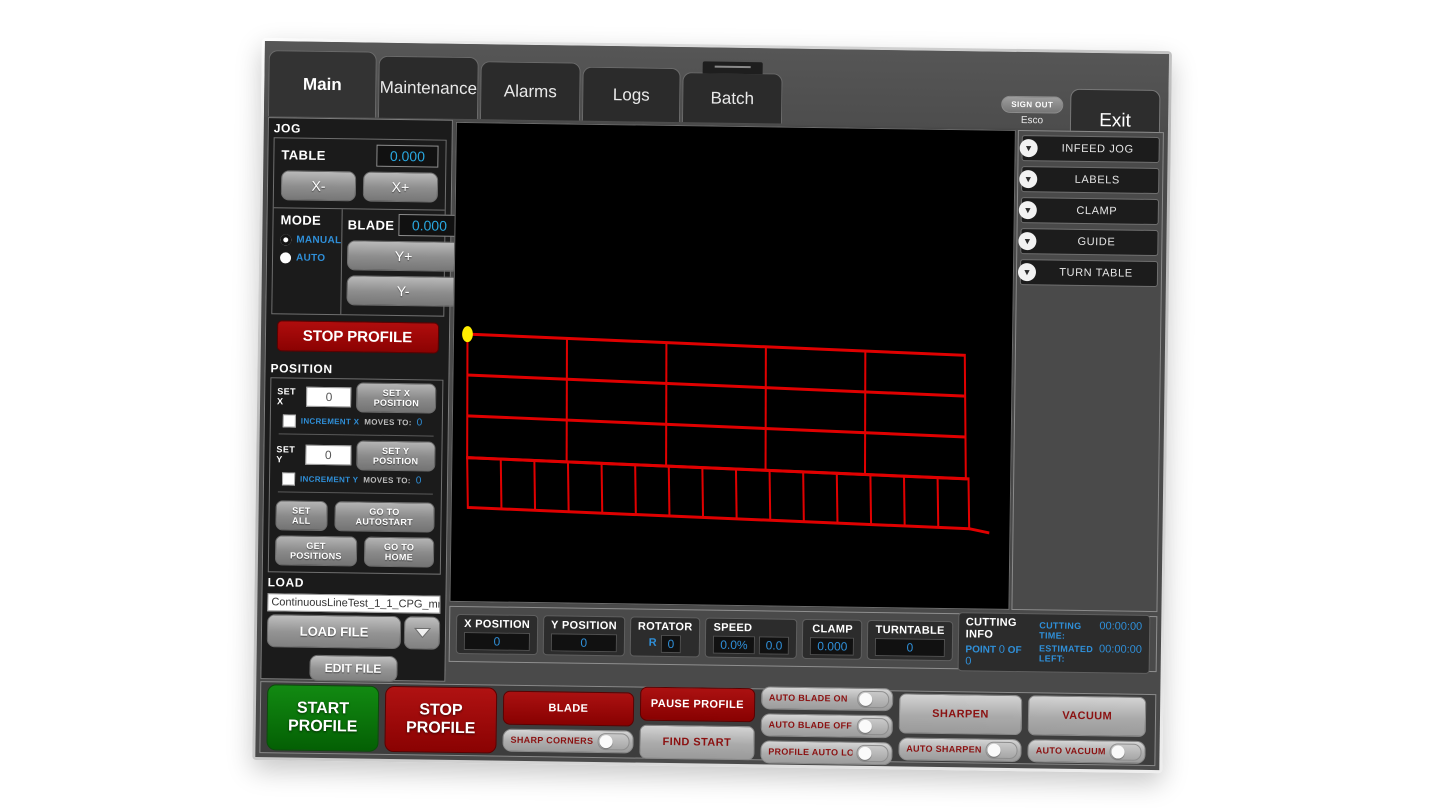 The image size is (1432, 808). I want to click on mode-selector: MODE MANUAL AUTO, so click(307, 261).